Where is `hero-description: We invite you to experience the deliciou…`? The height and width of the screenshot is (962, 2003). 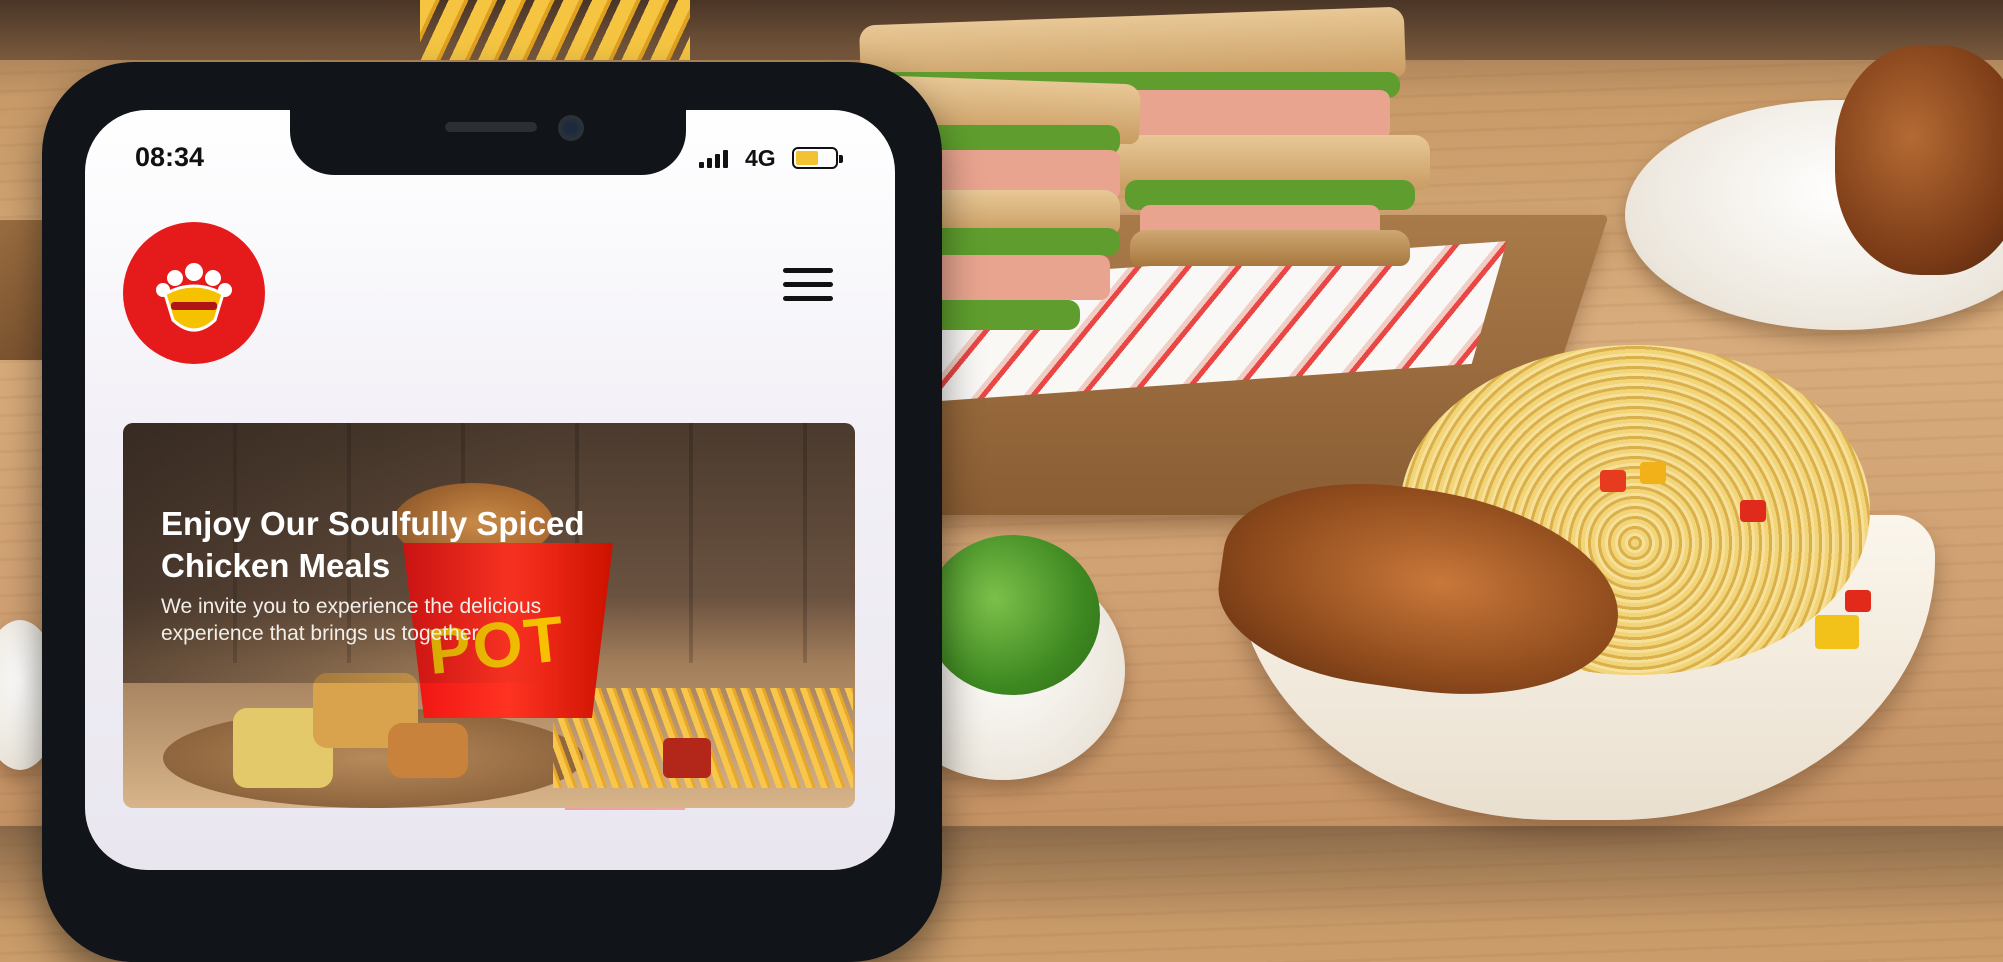
hero-description: We invite you to experience the deliciou… is located at coordinates (351, 620).